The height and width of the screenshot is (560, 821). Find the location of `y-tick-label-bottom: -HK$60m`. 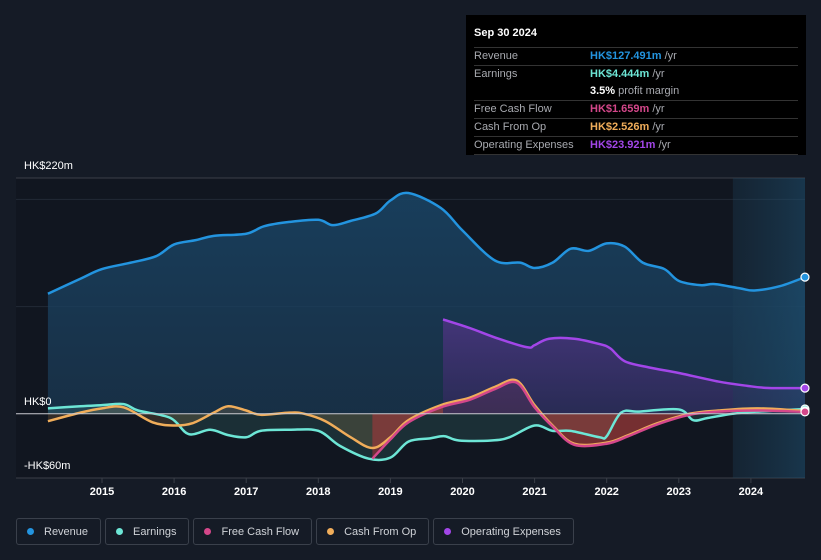

y-tick-label-bottom: -HK$60m is located at coordinates (47, 466).